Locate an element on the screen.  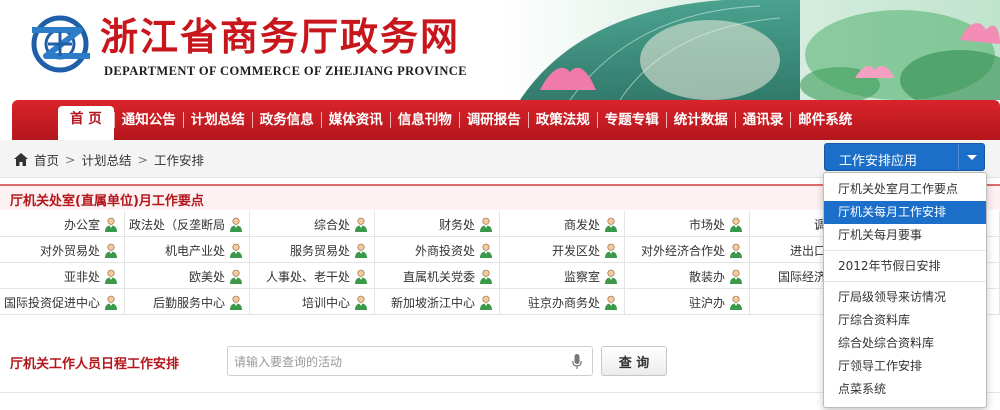
department-logo-icon is located at coordinates (60, 44).